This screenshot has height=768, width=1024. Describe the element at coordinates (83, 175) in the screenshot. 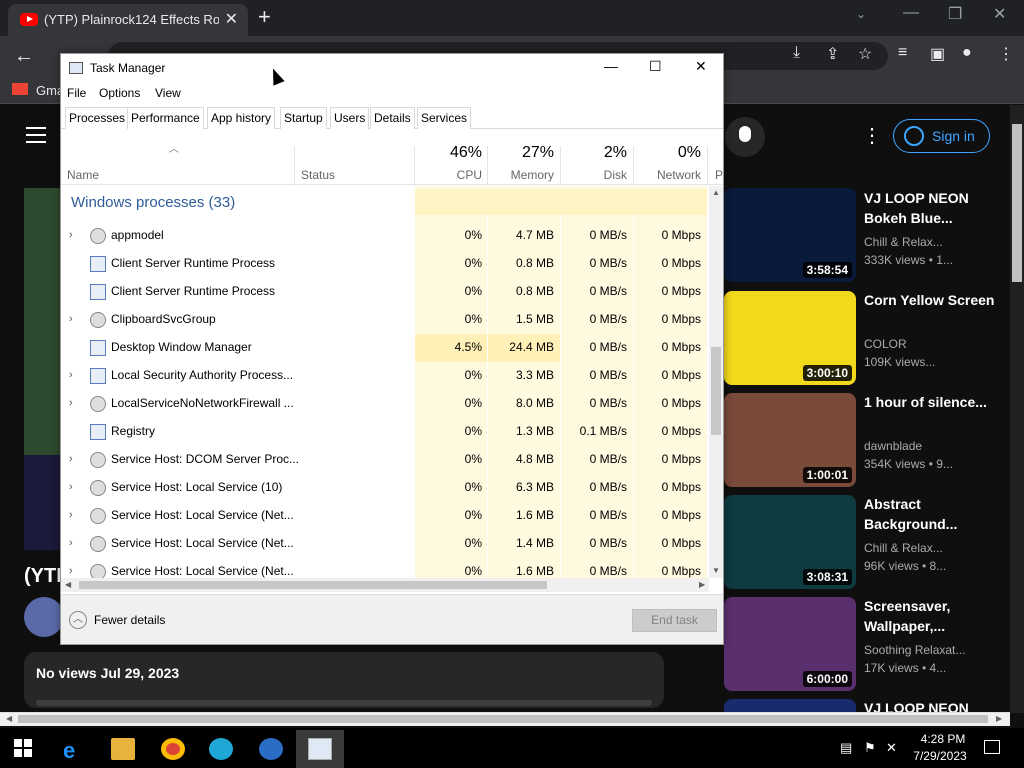

I see `column-header-name: Name` at that location.